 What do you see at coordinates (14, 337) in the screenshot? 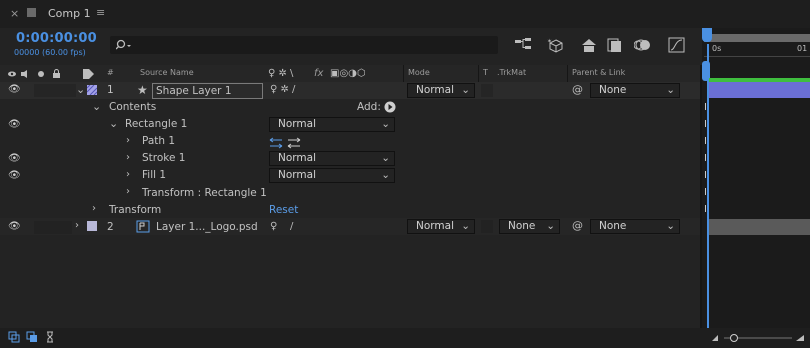
I see `layer-switches-toggle-icon` at bounding box center [14, 337].